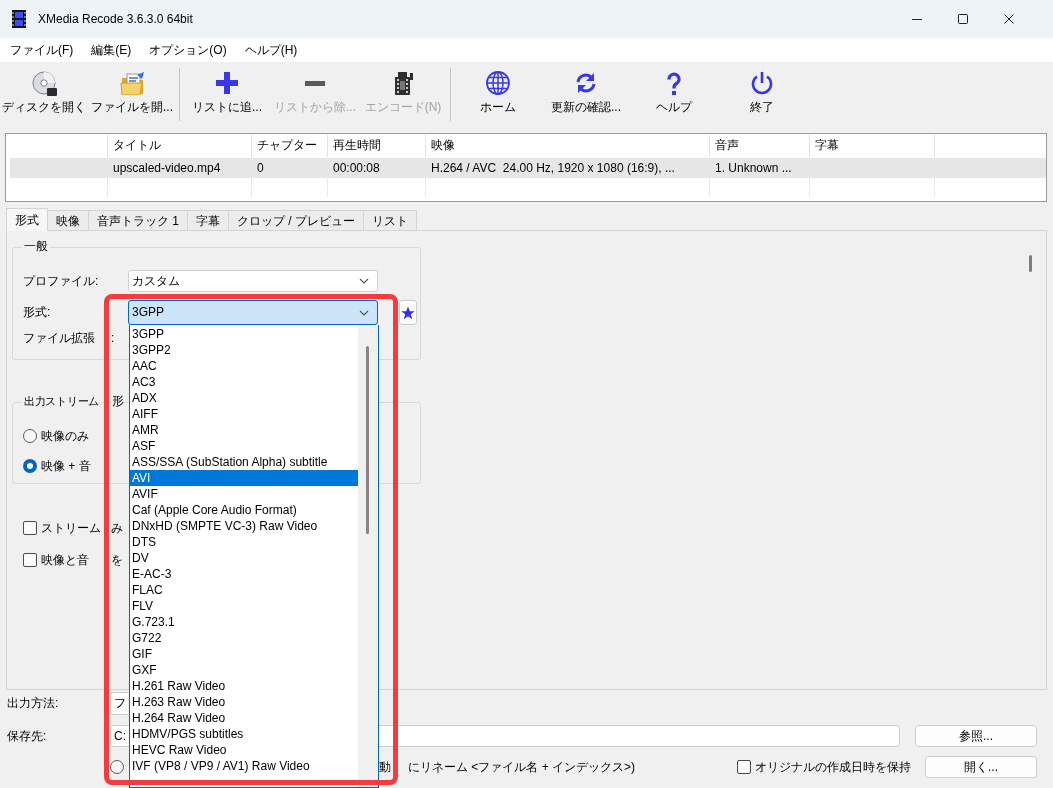  What do you see at coordinates (19, 19) in the screenshot?
I see `film-strip-icon` at bounding box center [19, 19].